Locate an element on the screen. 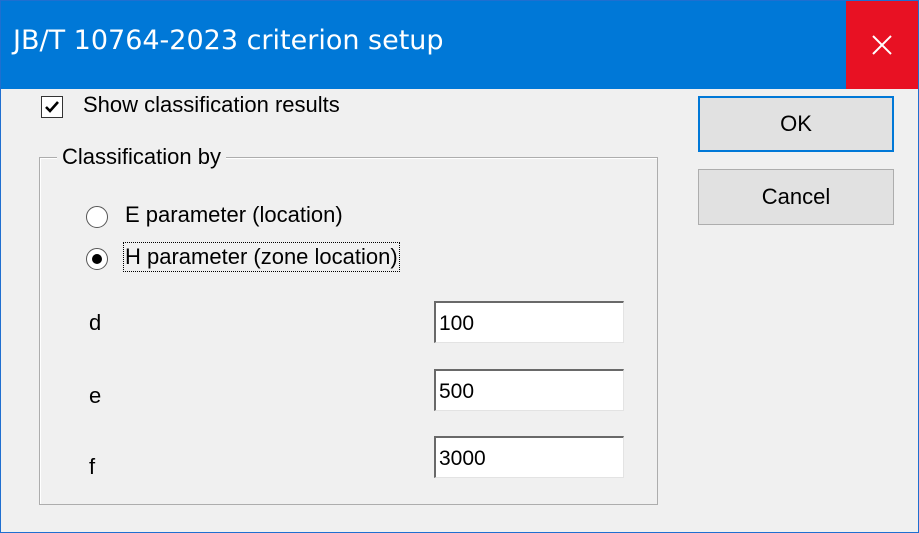 This screenshot has width=919, height=533. h-parameter-label: H parameter (zone location) is located at coordinates (261, 257).